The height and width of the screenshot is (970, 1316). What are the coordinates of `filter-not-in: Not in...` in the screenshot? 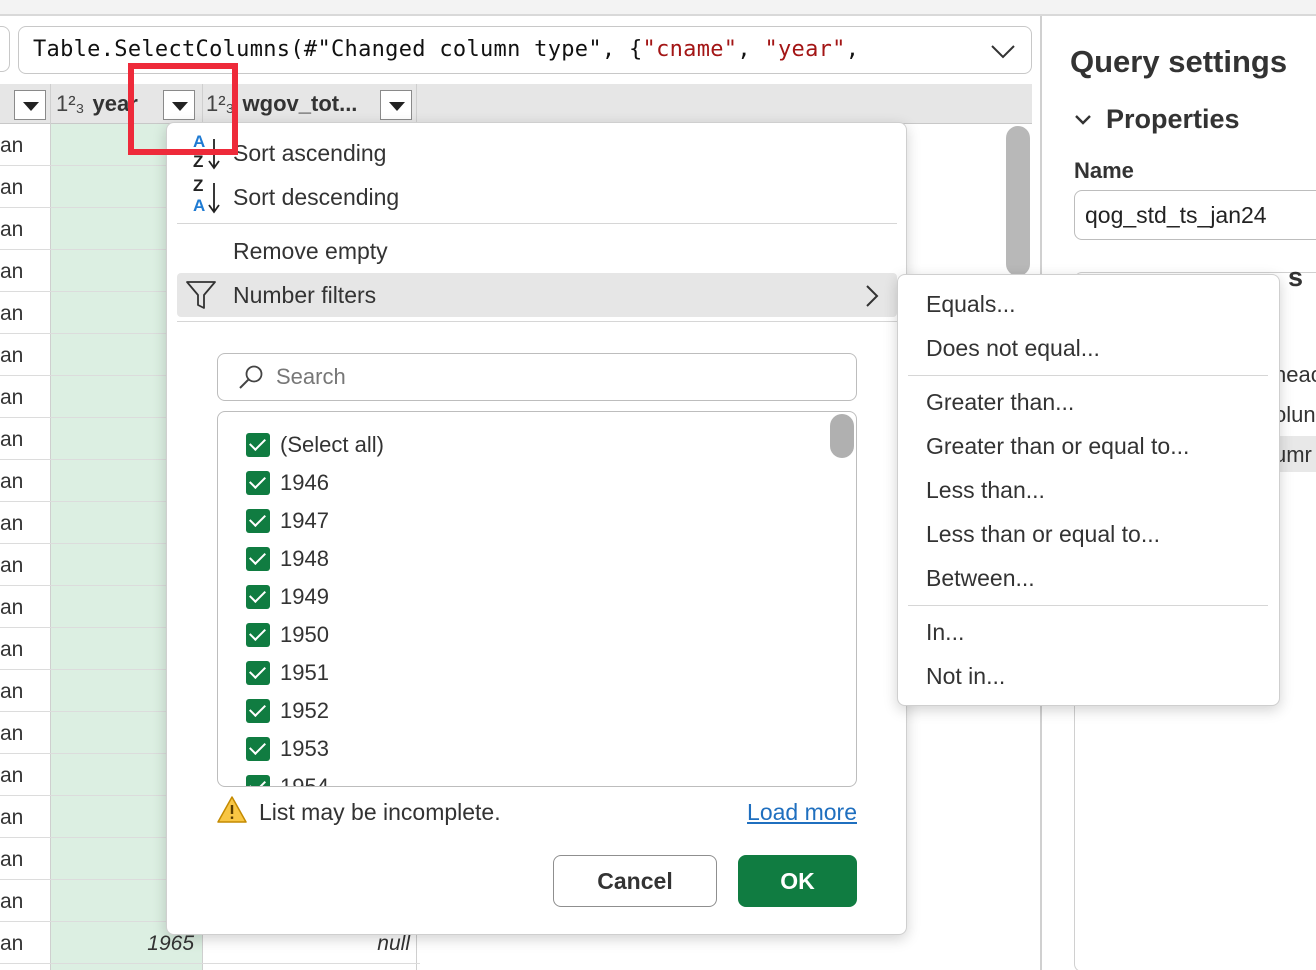 It's located at (965, 676).